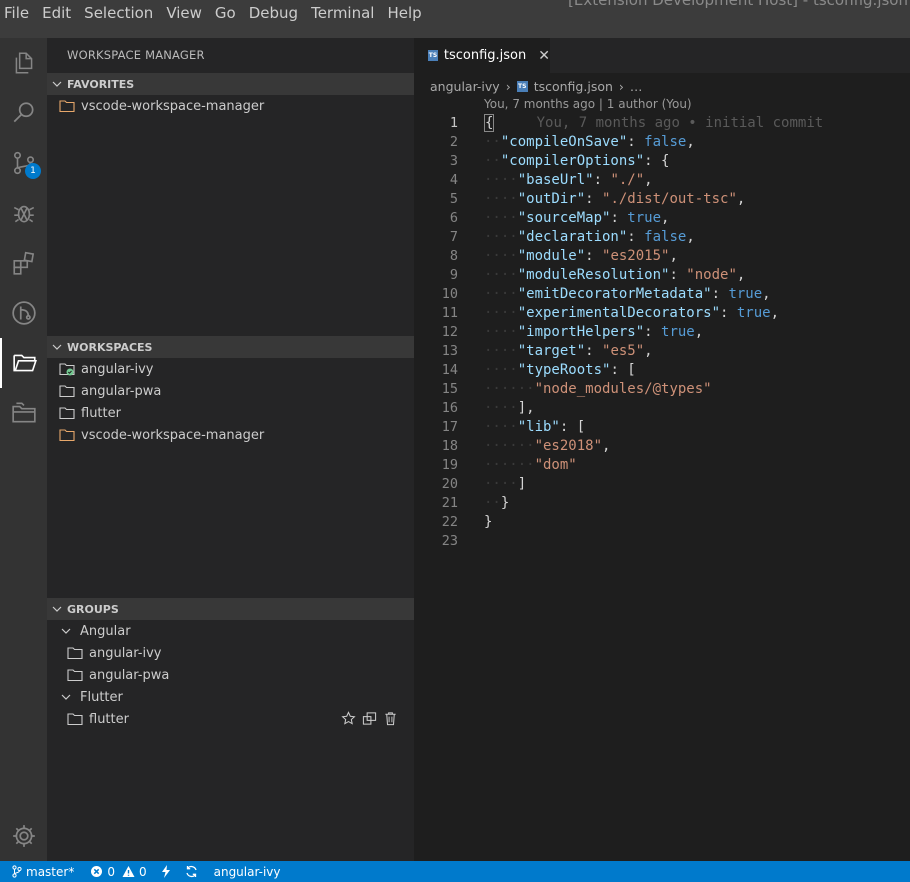 The height and width of the screenshot is (882, 910). Describe the element at coordinates (538, 369) in the screenshot. I see `code-line: 14 ····"typeRoots": [` at that location.